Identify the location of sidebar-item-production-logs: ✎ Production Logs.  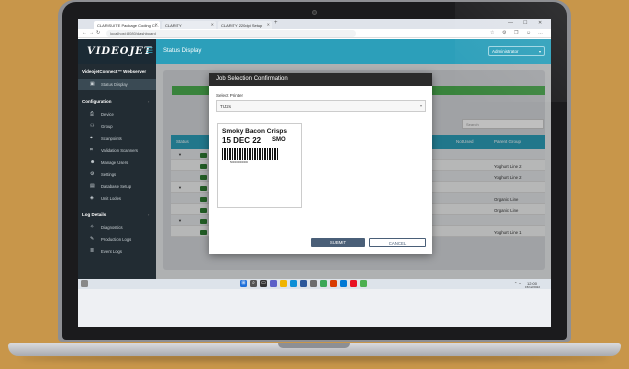
(117, 239).